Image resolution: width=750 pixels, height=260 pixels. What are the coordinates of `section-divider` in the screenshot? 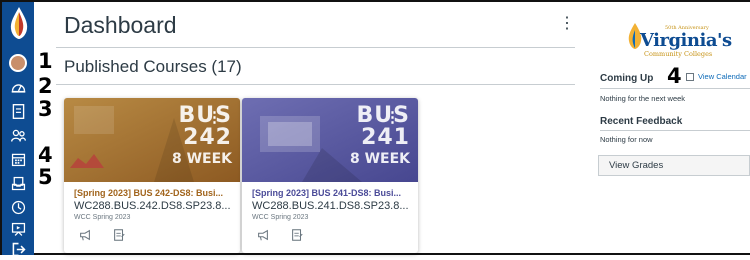 It's located at (315, 84).